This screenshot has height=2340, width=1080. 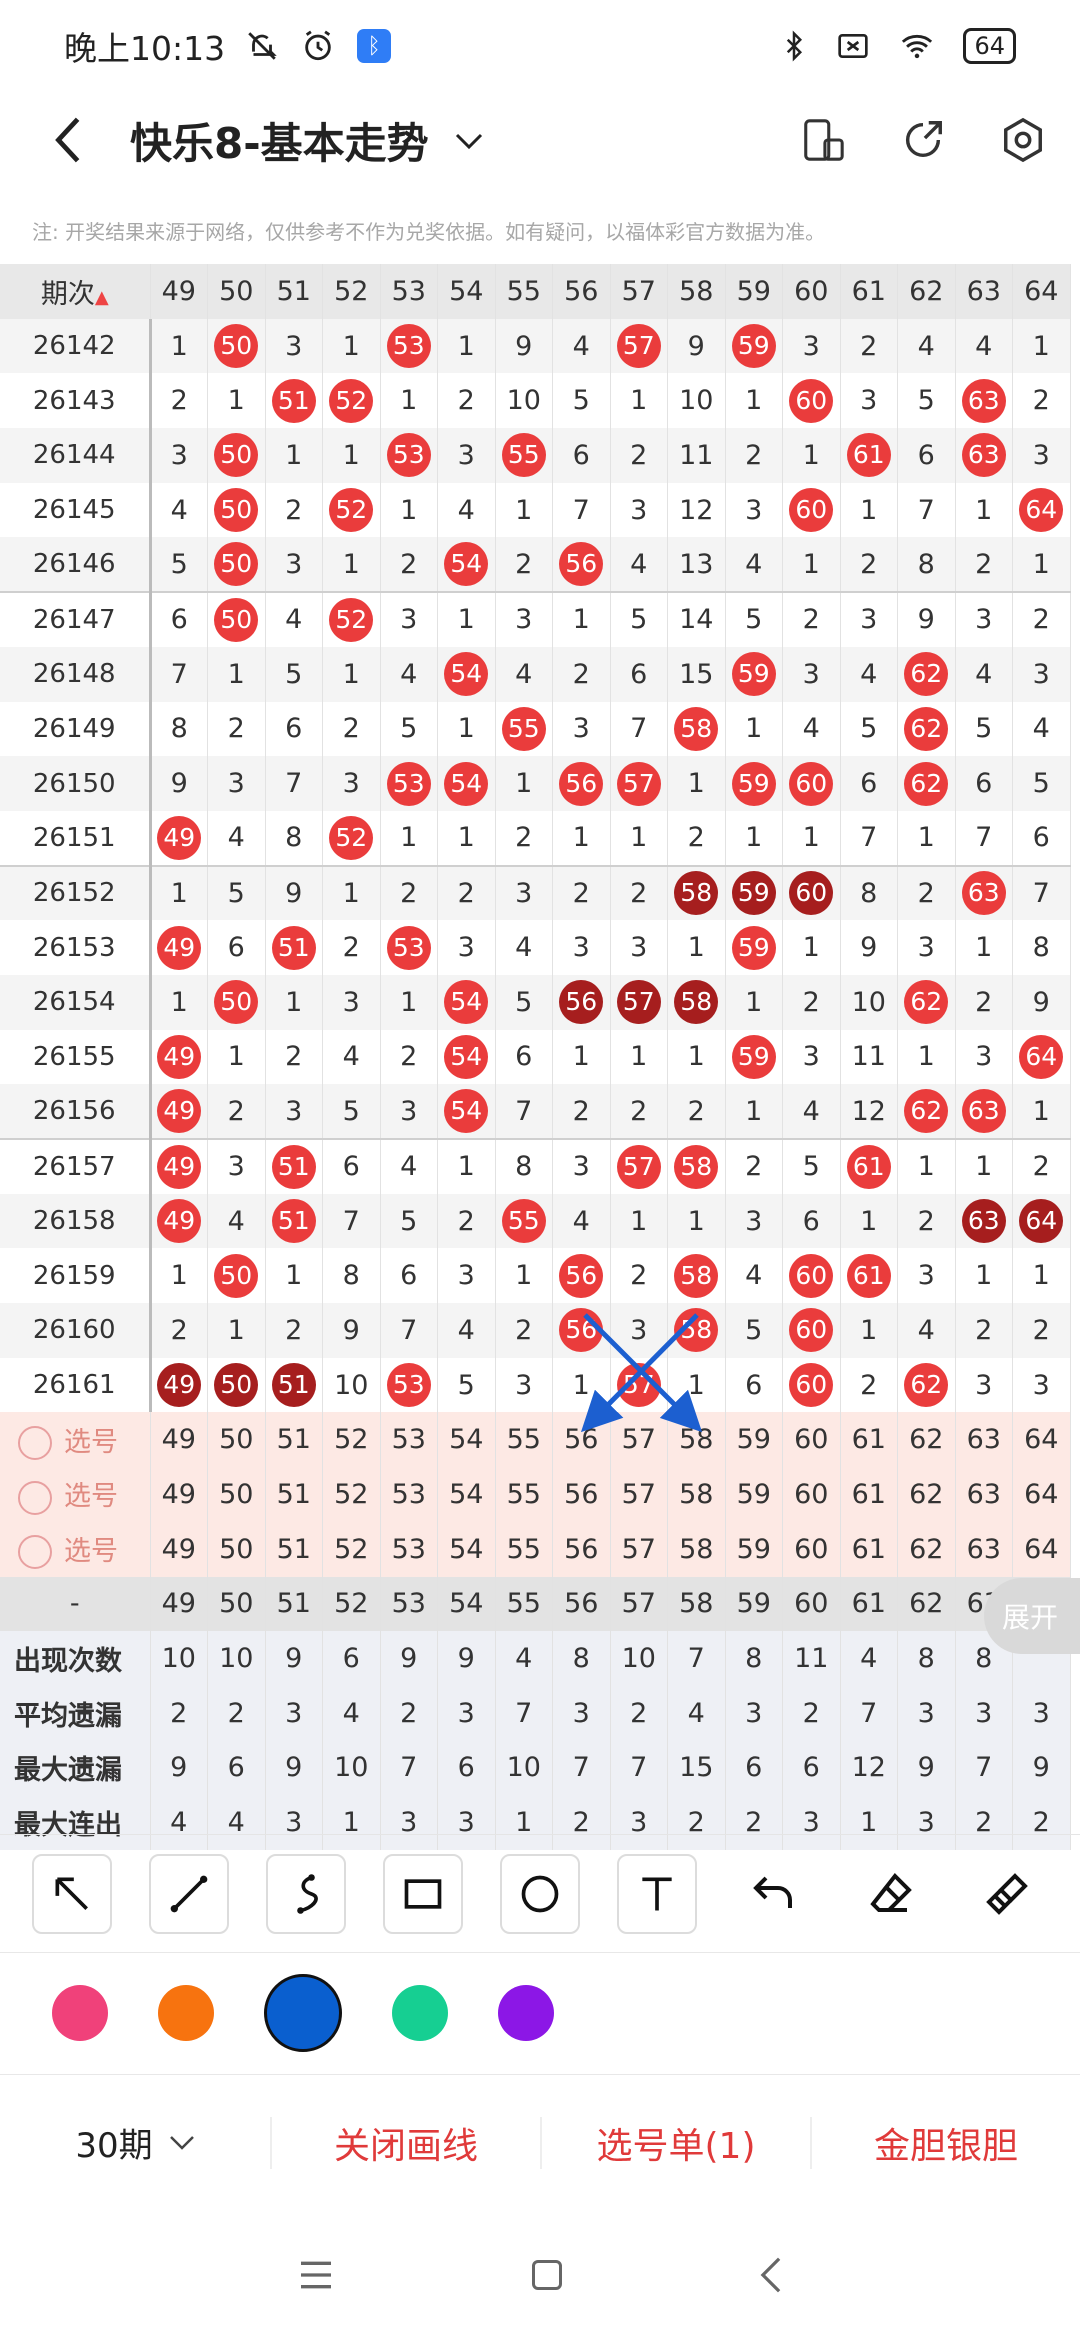 What do you see at coordinates (186, 2012) in the screenshot?
I see `color-orange` at bounding box center [186, 2012].